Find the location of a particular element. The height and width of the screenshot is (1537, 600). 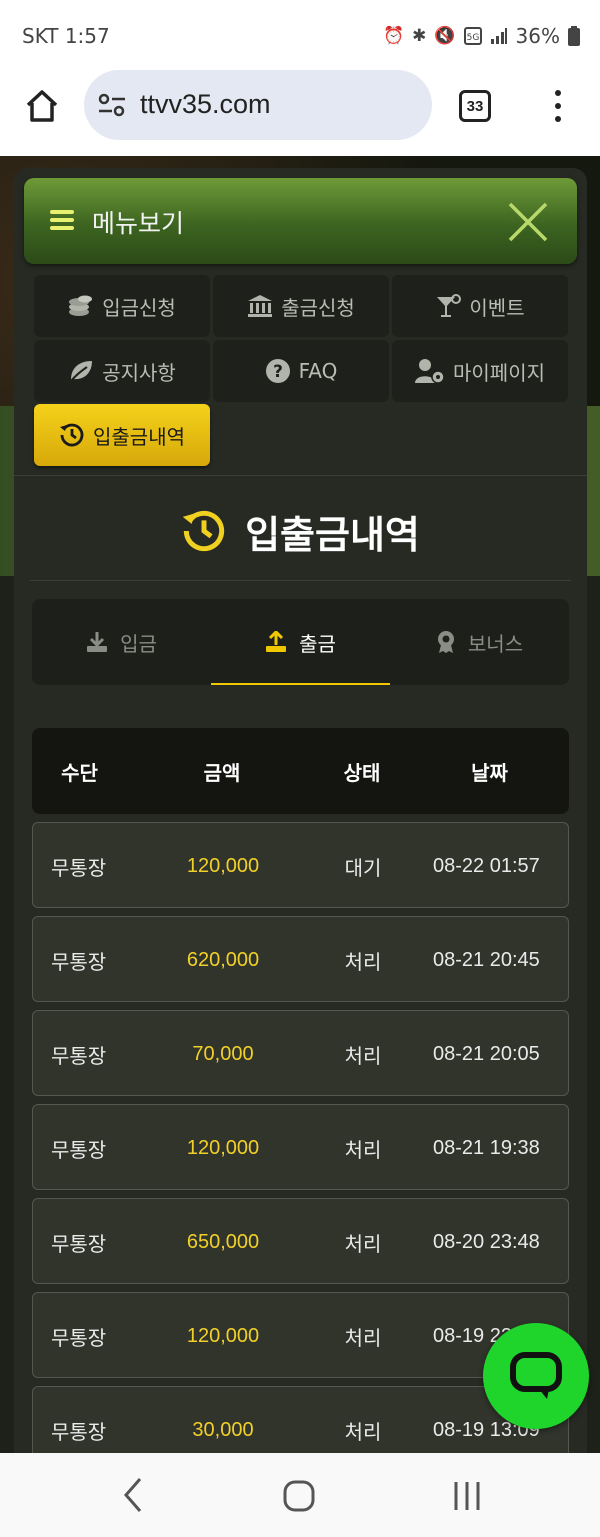

page-heading: 입출금내역 is located at coordinates (300, 531).